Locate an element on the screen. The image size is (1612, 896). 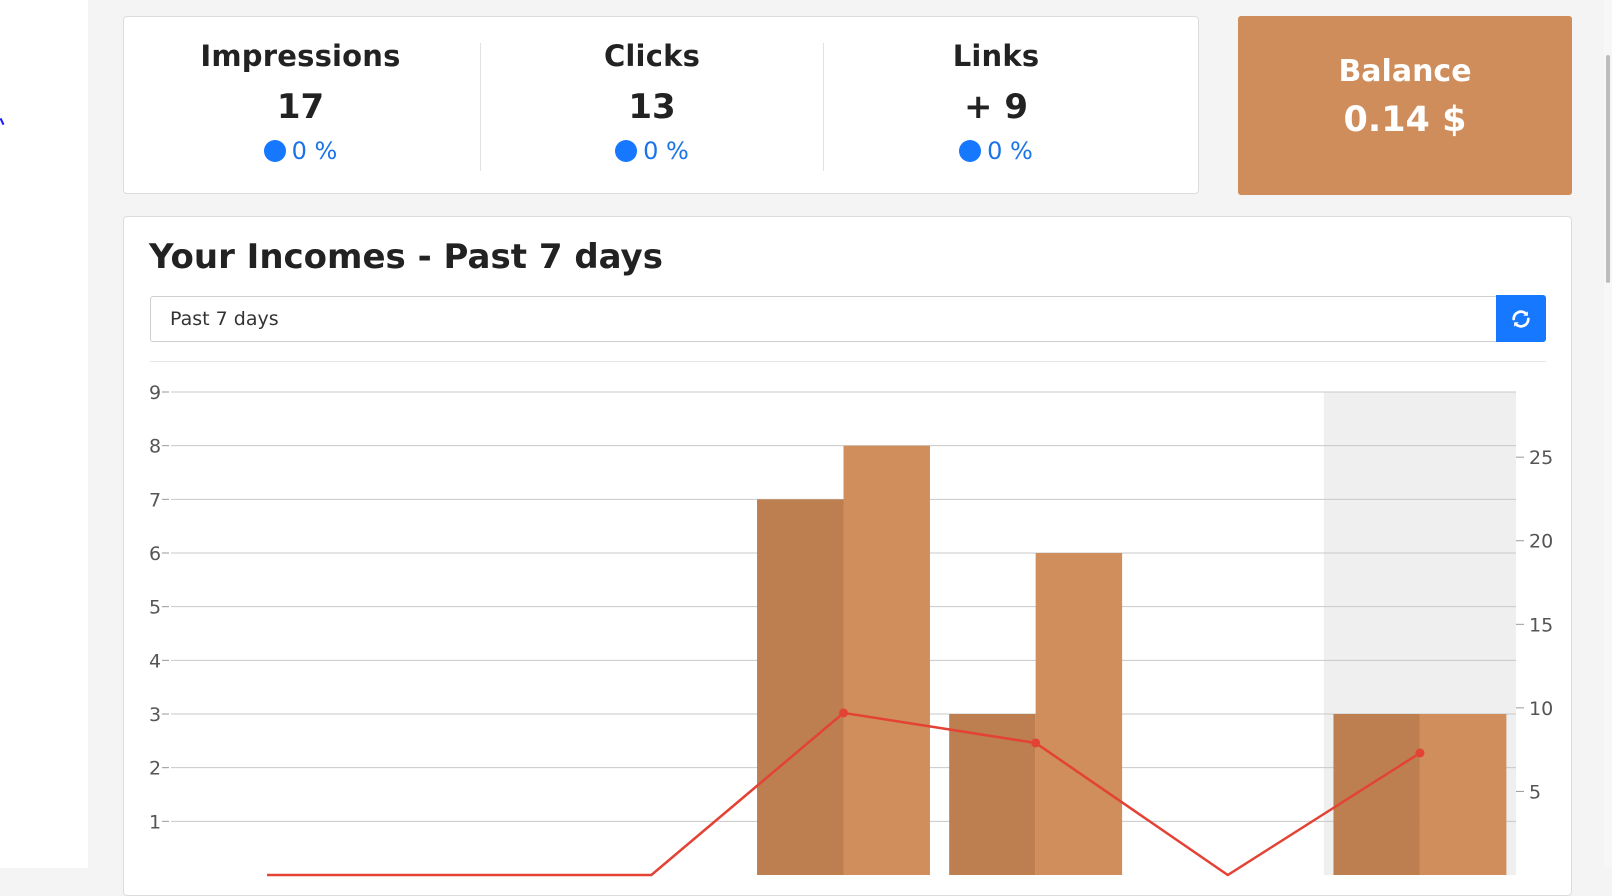
right-tick-label: 20 is located at coordinates (1541, 542).